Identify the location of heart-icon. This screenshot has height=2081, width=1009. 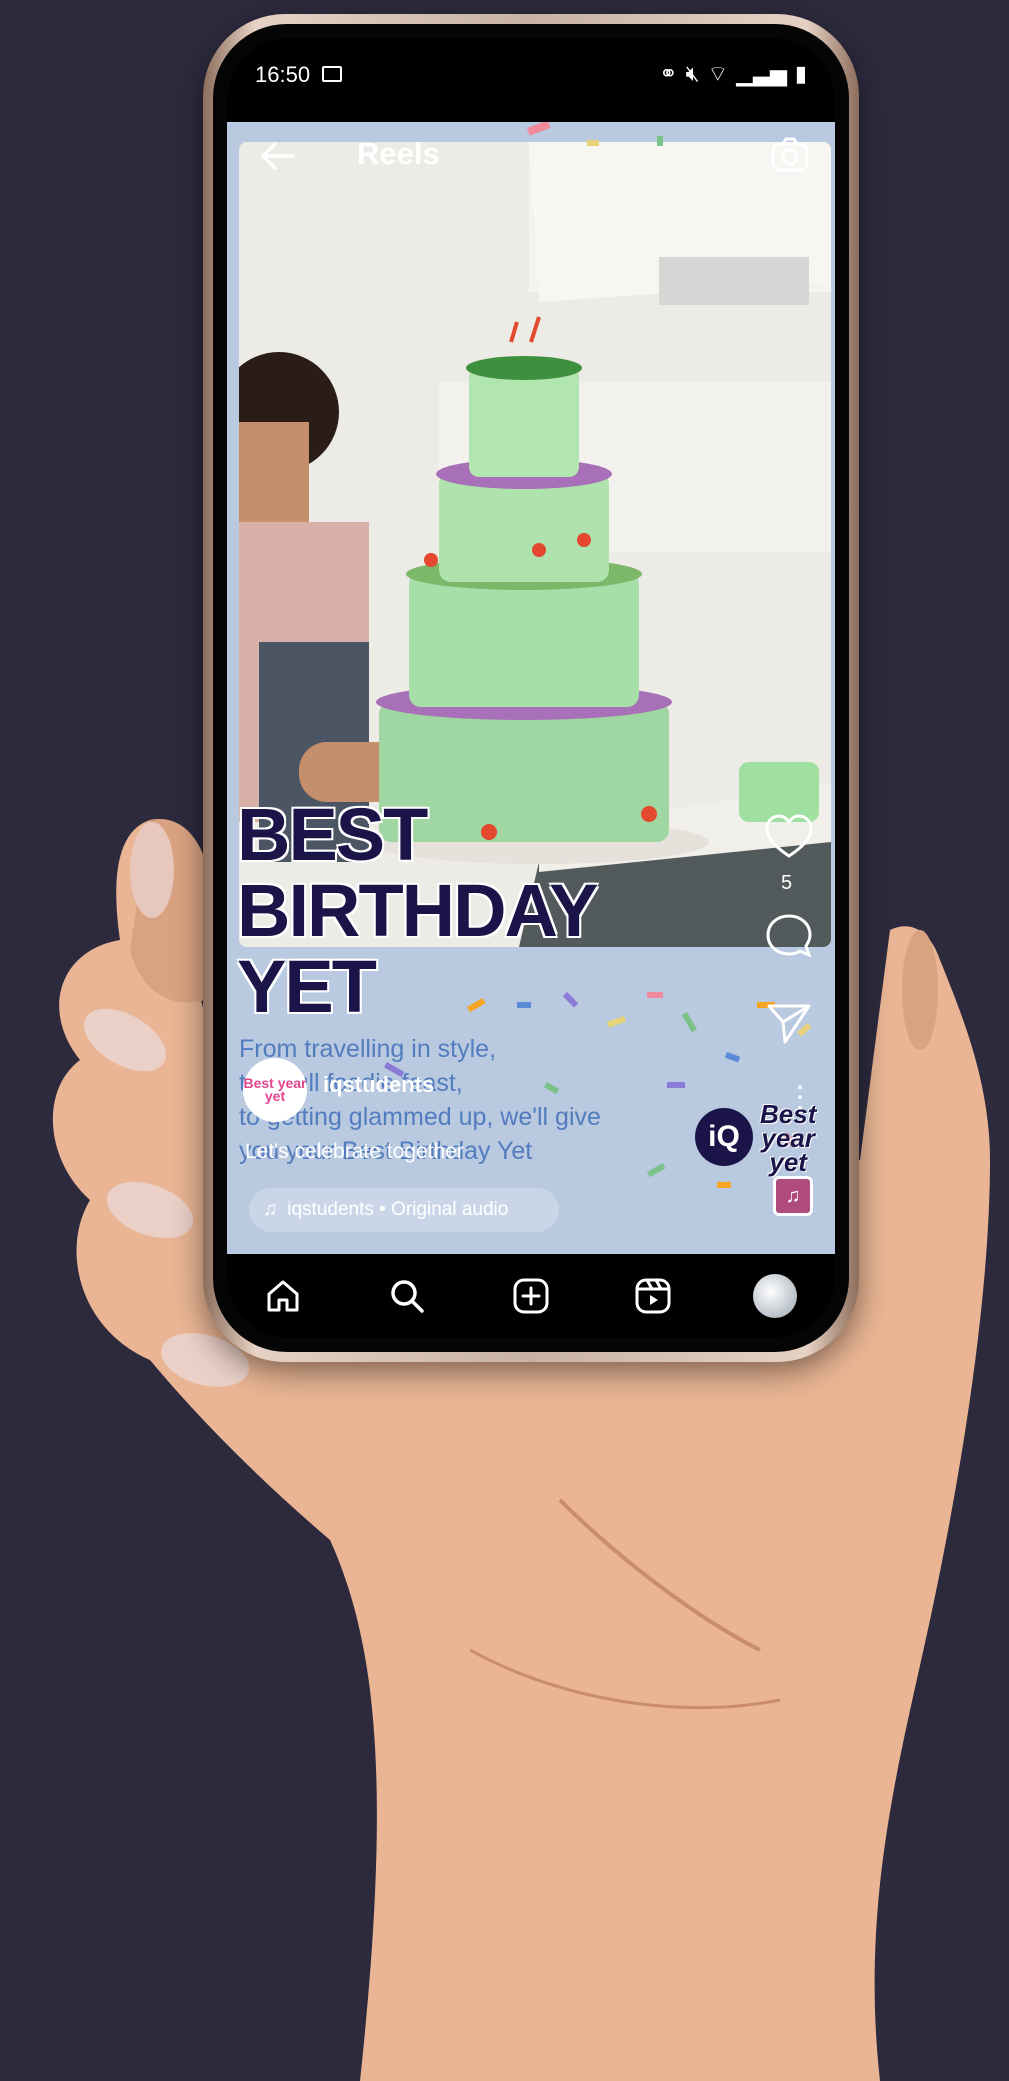
(789, 838).